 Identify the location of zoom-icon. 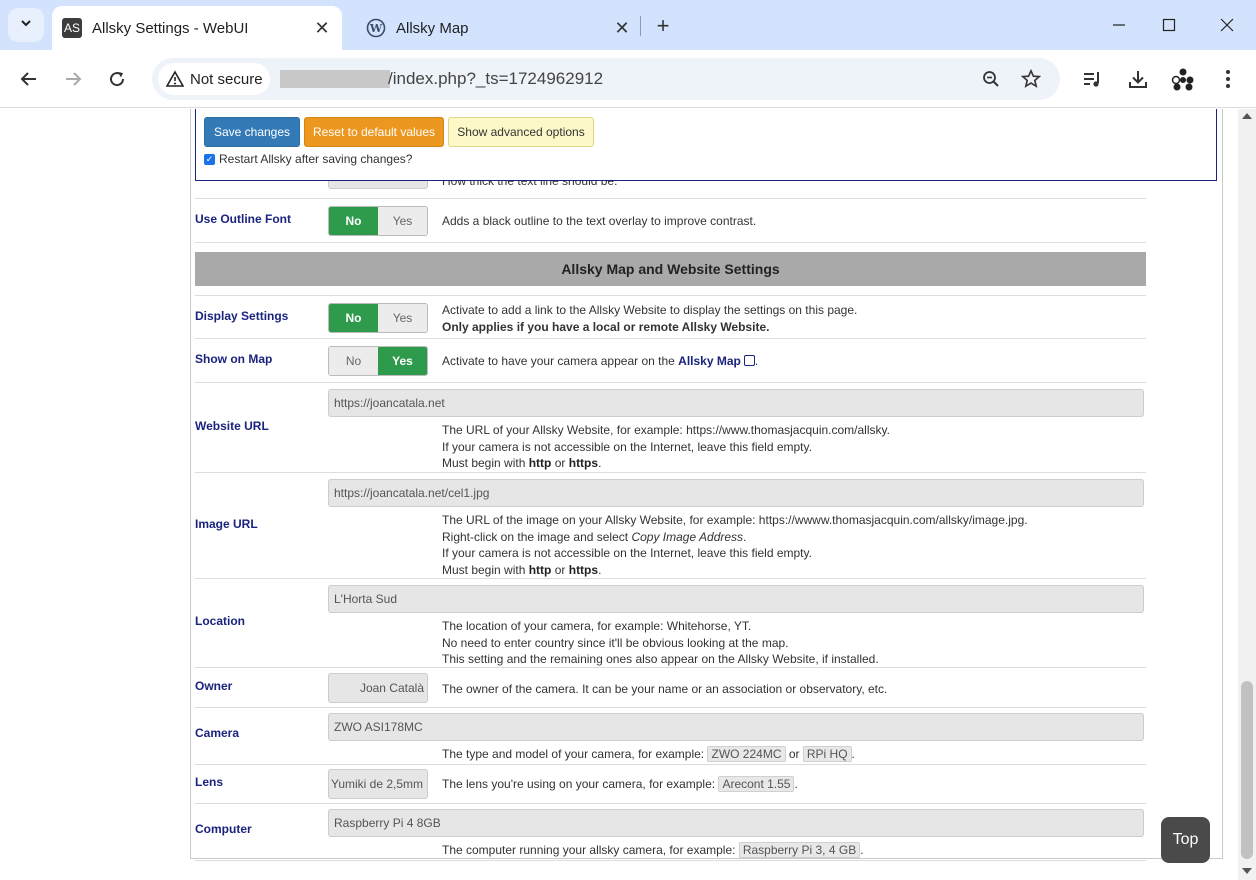
(991, 79).